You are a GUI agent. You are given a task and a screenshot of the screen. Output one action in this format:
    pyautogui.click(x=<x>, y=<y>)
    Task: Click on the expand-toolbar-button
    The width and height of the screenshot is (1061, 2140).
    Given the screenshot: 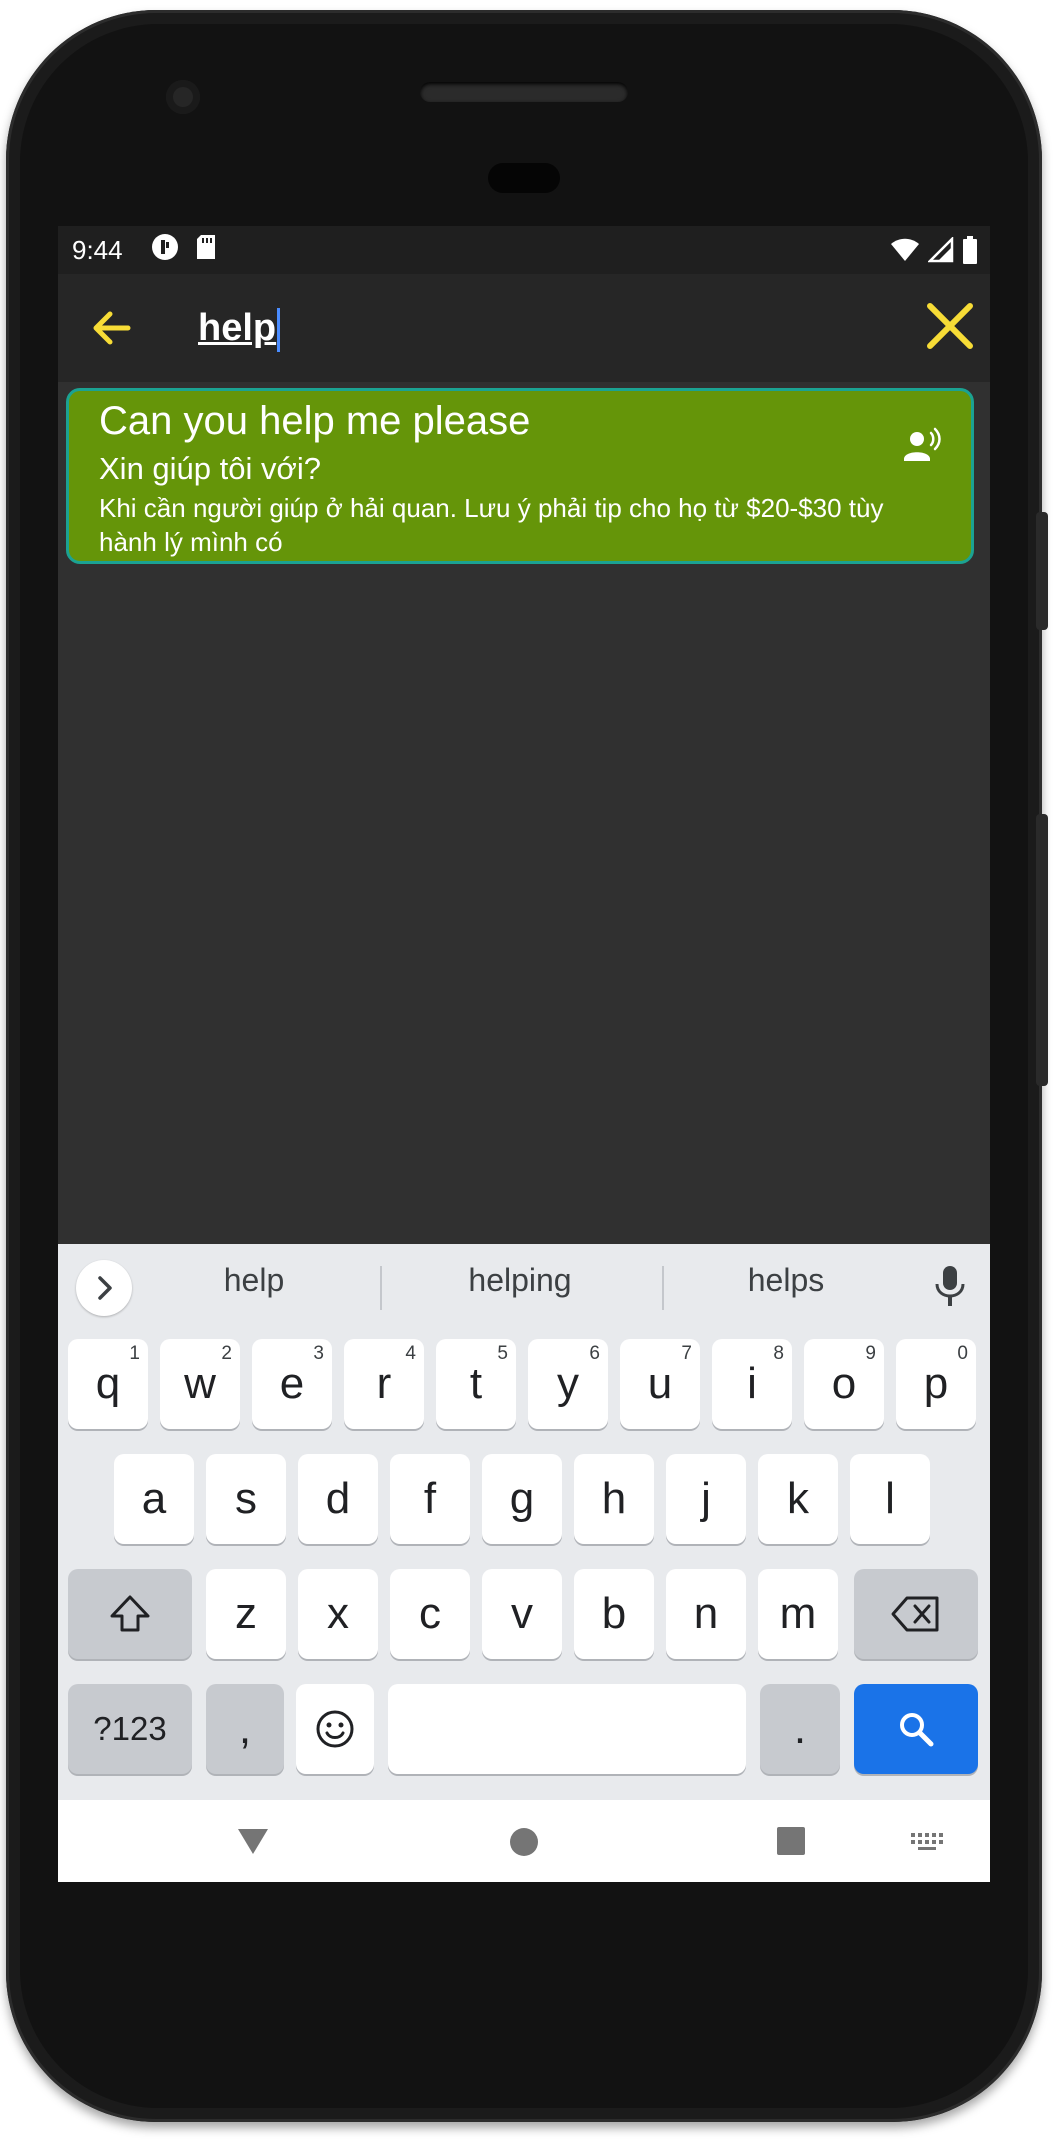 What is the action you would take?
    pyautogui.click(x=104, y=1288)
    